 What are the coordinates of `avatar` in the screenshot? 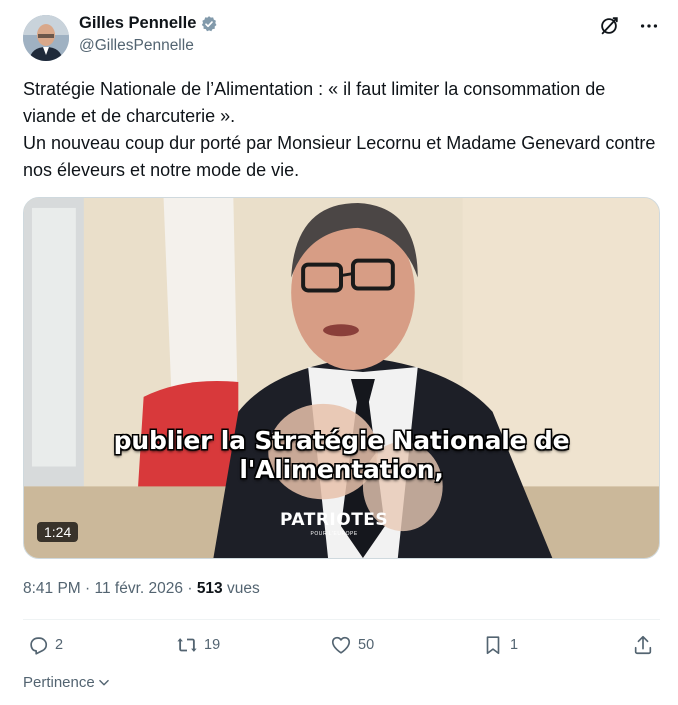 It's located at (46, 38).